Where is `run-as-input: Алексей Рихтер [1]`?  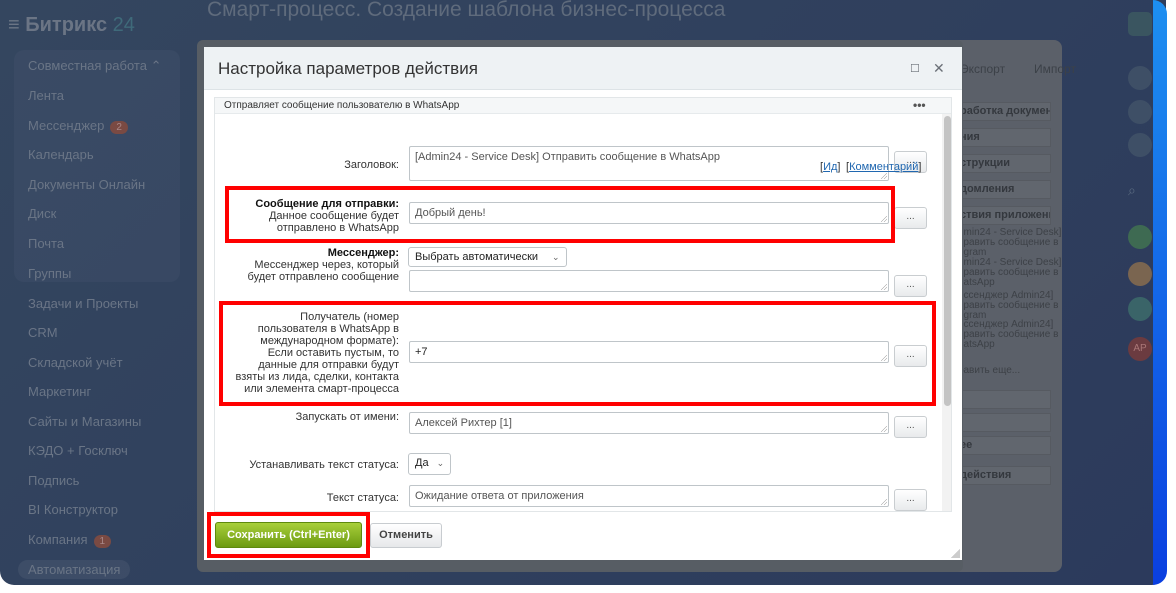 run-as-input: Алексей Рихтер [1] is located at coordinates (649, 423).